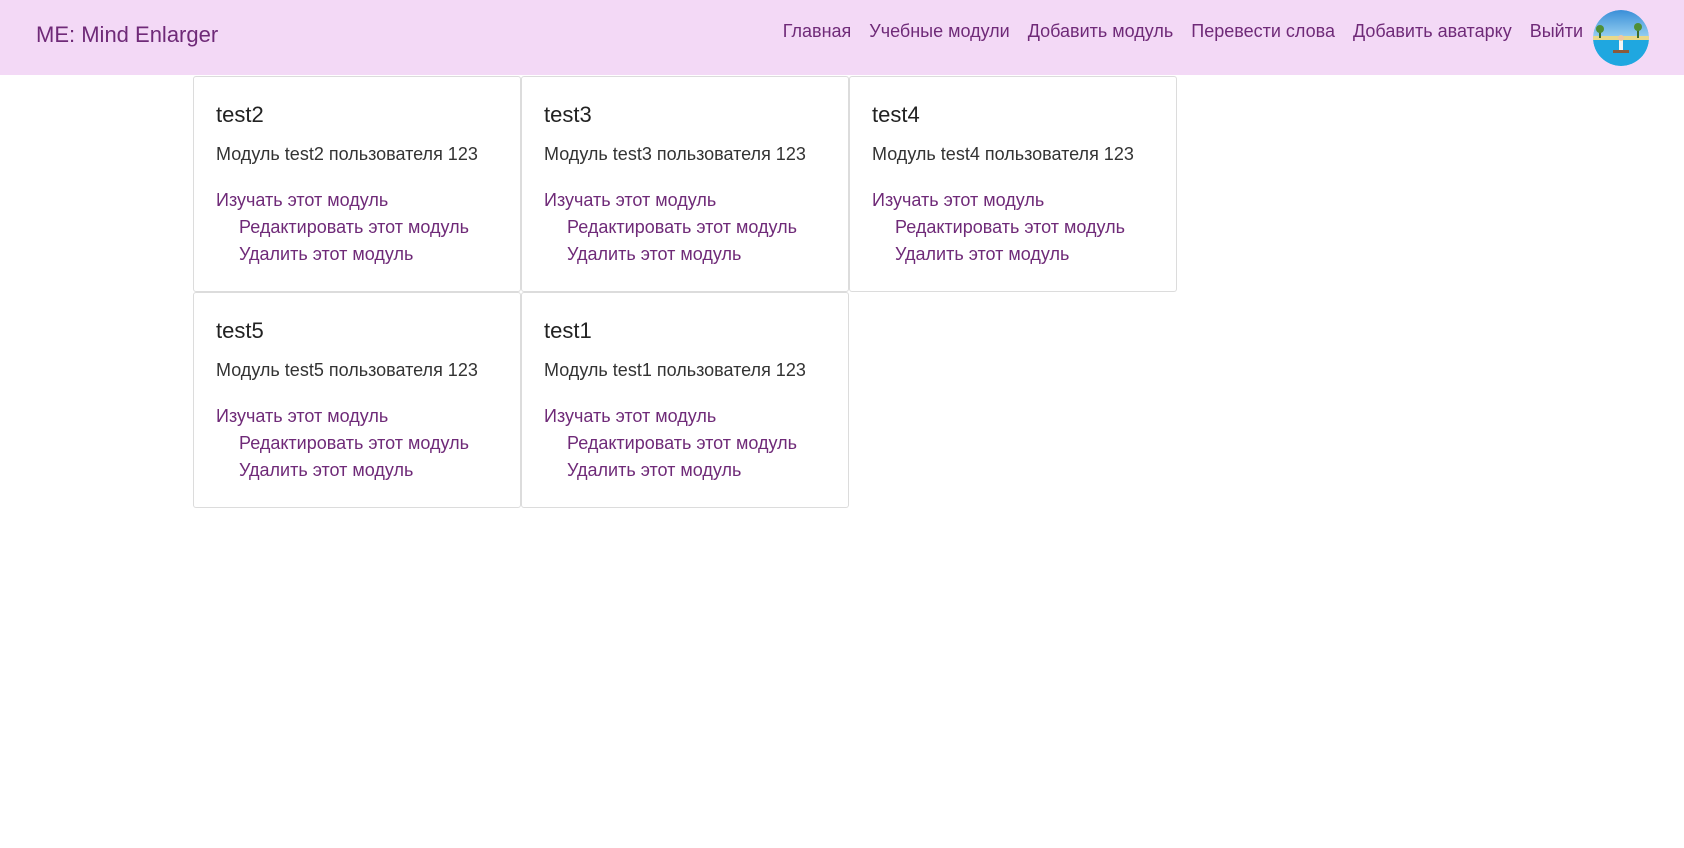 This screenshot has height=848, width=1684. What do you see at coordinates (127, 35) in the screenshot?
I see `brand-link: ME: Mind Enlarger` at bounding box center [127, 35].